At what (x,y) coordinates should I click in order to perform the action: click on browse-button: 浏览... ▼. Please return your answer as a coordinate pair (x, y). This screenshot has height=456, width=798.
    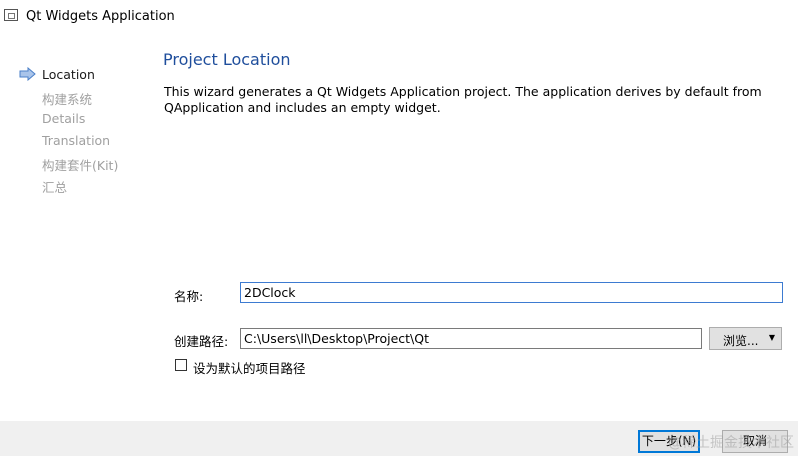
    Looking at the image, I should click on (745, 338).